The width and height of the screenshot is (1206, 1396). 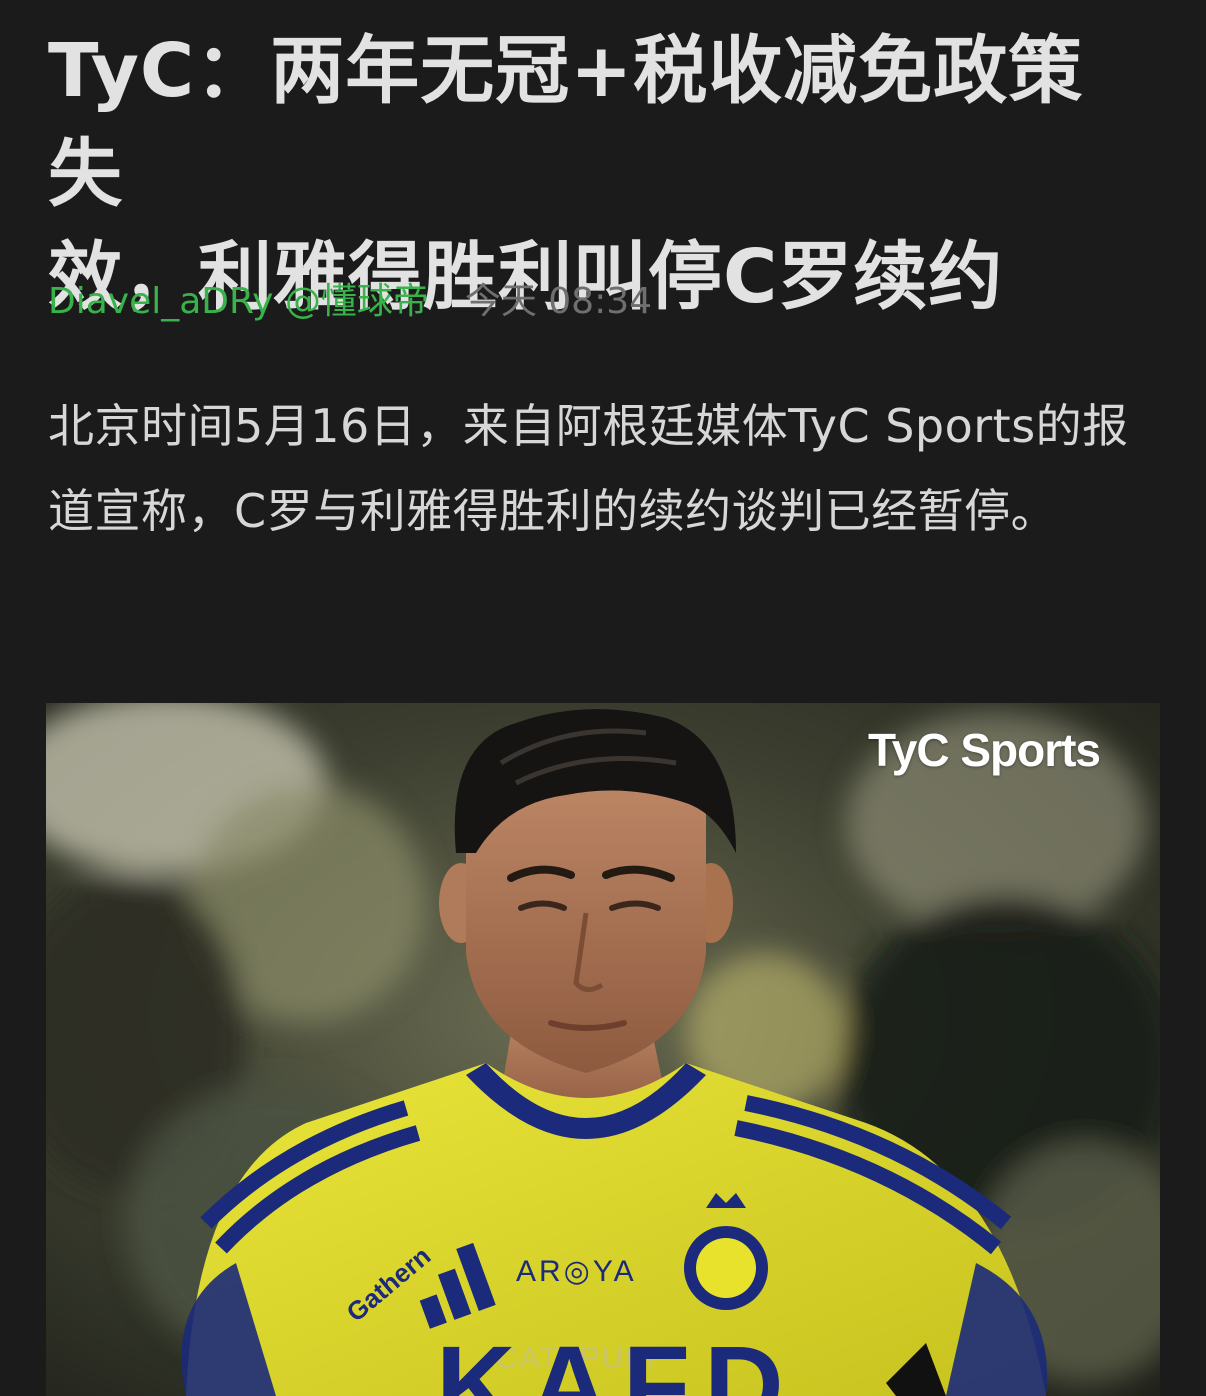 What do you see at coordinates (984, 750) in the screenshot?
I see `tyc-sports-watermark: TyC Sports` at bounding box center [984, 750].